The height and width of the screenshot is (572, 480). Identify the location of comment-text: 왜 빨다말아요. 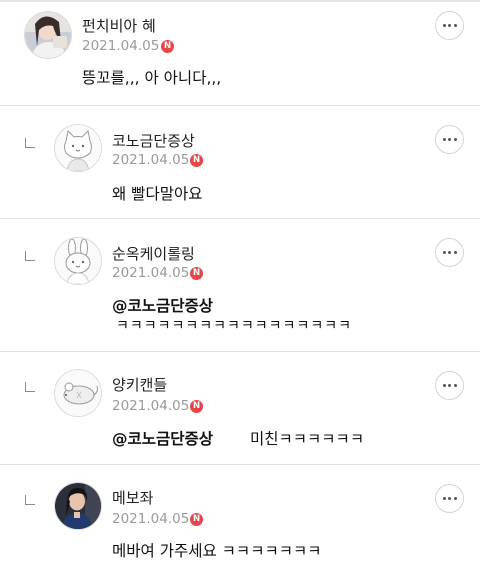
(157, 194).